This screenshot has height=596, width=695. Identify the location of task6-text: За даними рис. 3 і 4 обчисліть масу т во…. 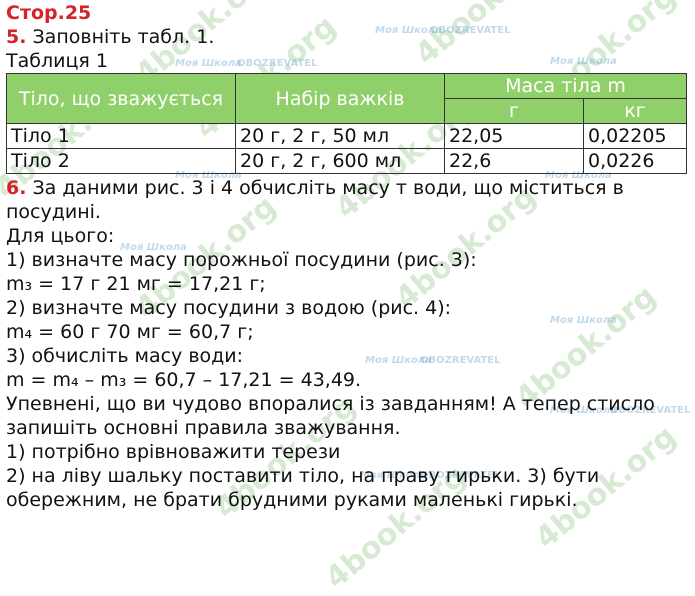
(325, 188).